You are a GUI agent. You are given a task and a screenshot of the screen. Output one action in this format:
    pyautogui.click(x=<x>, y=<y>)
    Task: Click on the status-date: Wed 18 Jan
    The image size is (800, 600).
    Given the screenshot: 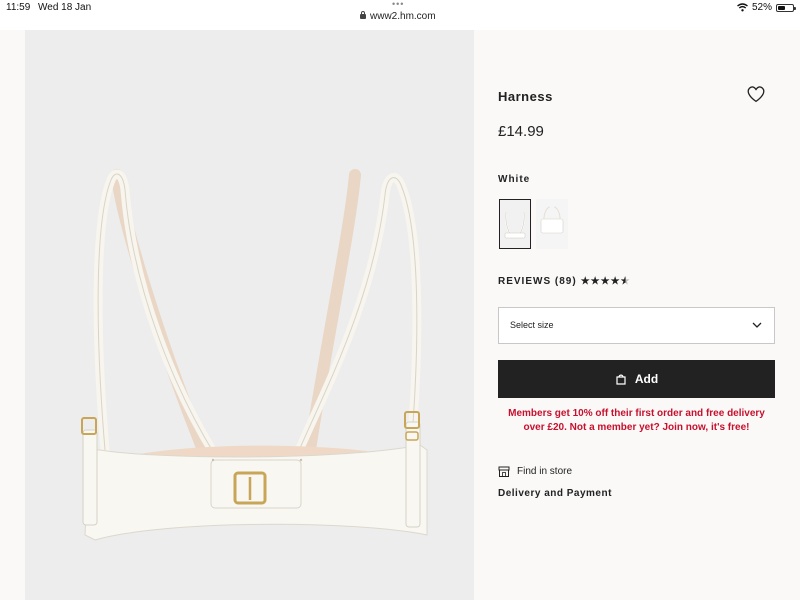 What is the action you would take?
    pyautogui.click(x=65, y=7)
    